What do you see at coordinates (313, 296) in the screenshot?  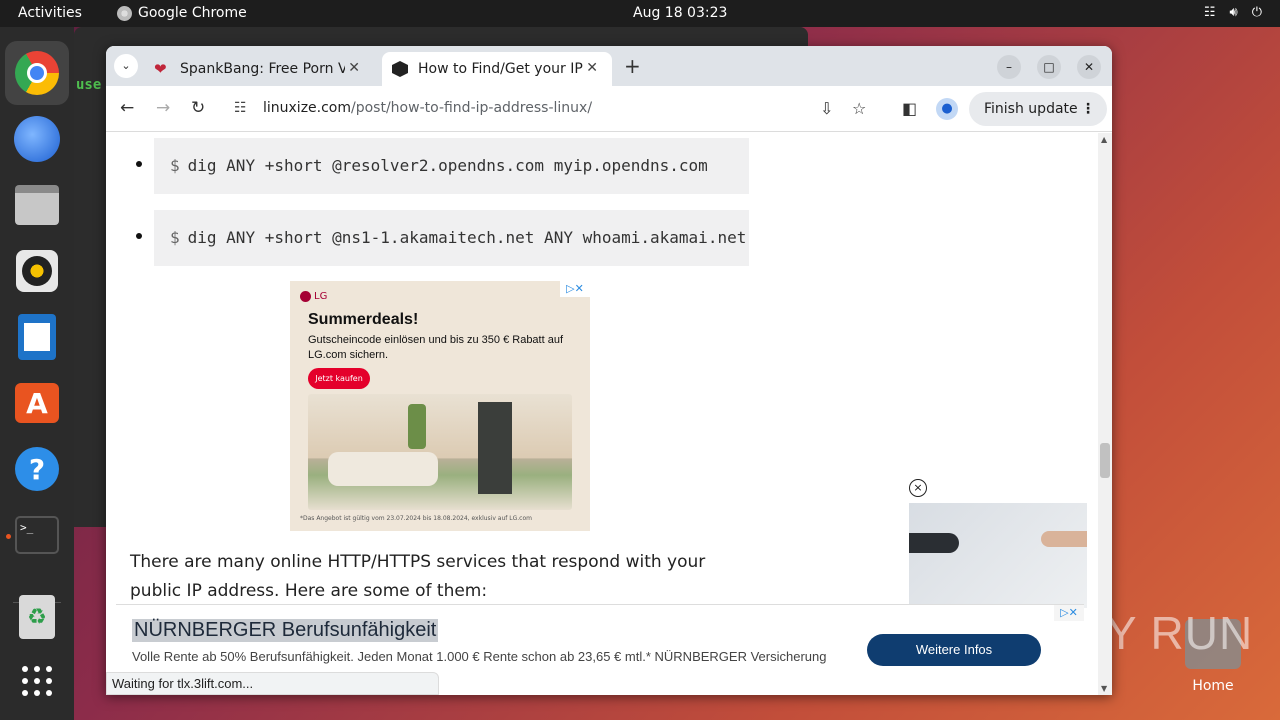 I see `lg-logo: LG` at bounding box center [313, 296].